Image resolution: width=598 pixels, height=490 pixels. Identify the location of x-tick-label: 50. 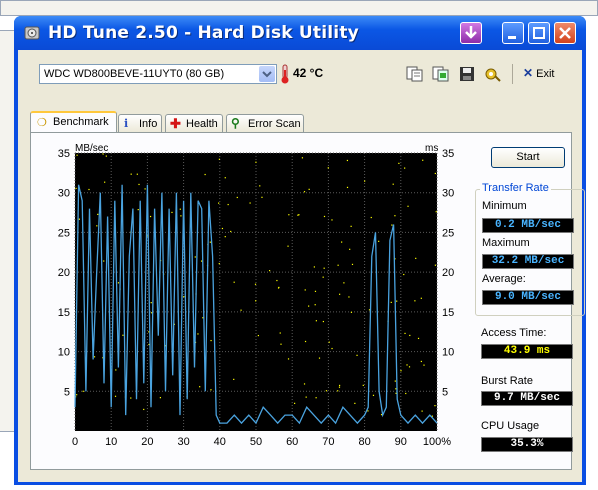
(256, 442).